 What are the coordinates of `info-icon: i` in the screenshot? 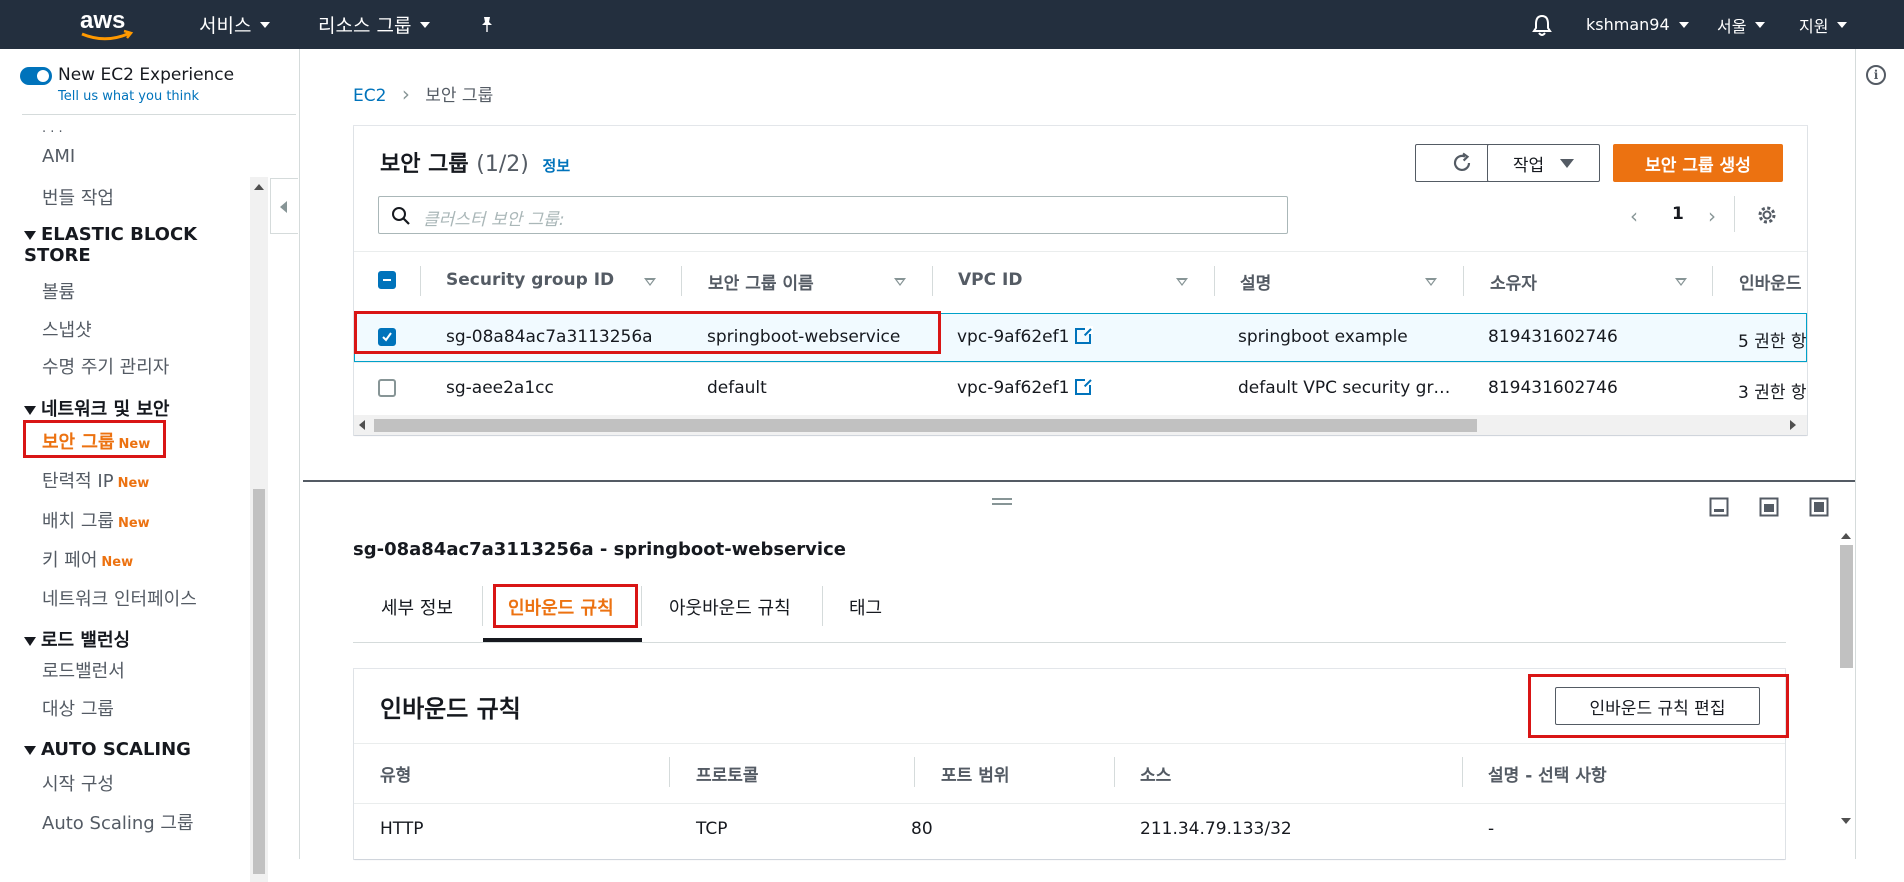 It's located at (1876, 75).